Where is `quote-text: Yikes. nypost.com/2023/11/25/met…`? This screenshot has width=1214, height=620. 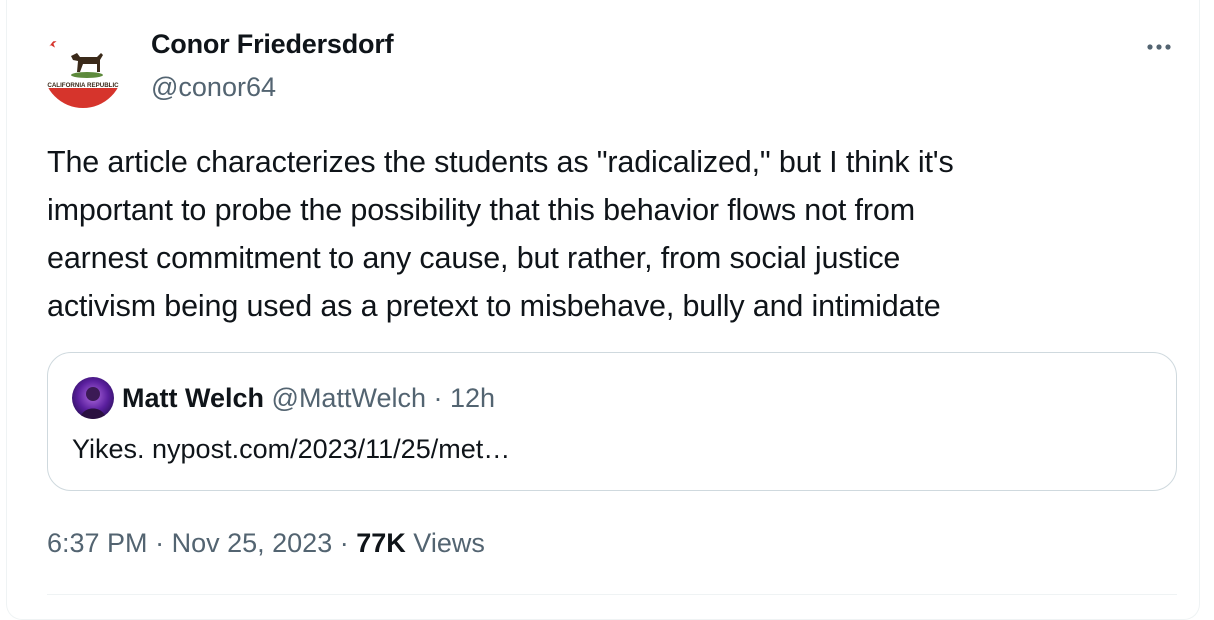
quote-text: Yikes. nypost.com/2023/11/25/met… is located at coordinates (291, 449).